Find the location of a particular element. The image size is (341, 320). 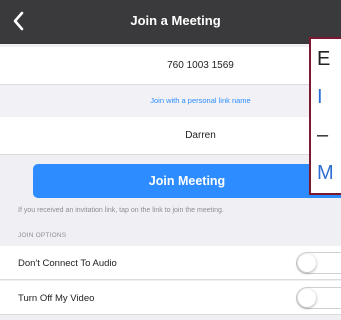

display-name-field: Darren is located at coordinates (170, 136).